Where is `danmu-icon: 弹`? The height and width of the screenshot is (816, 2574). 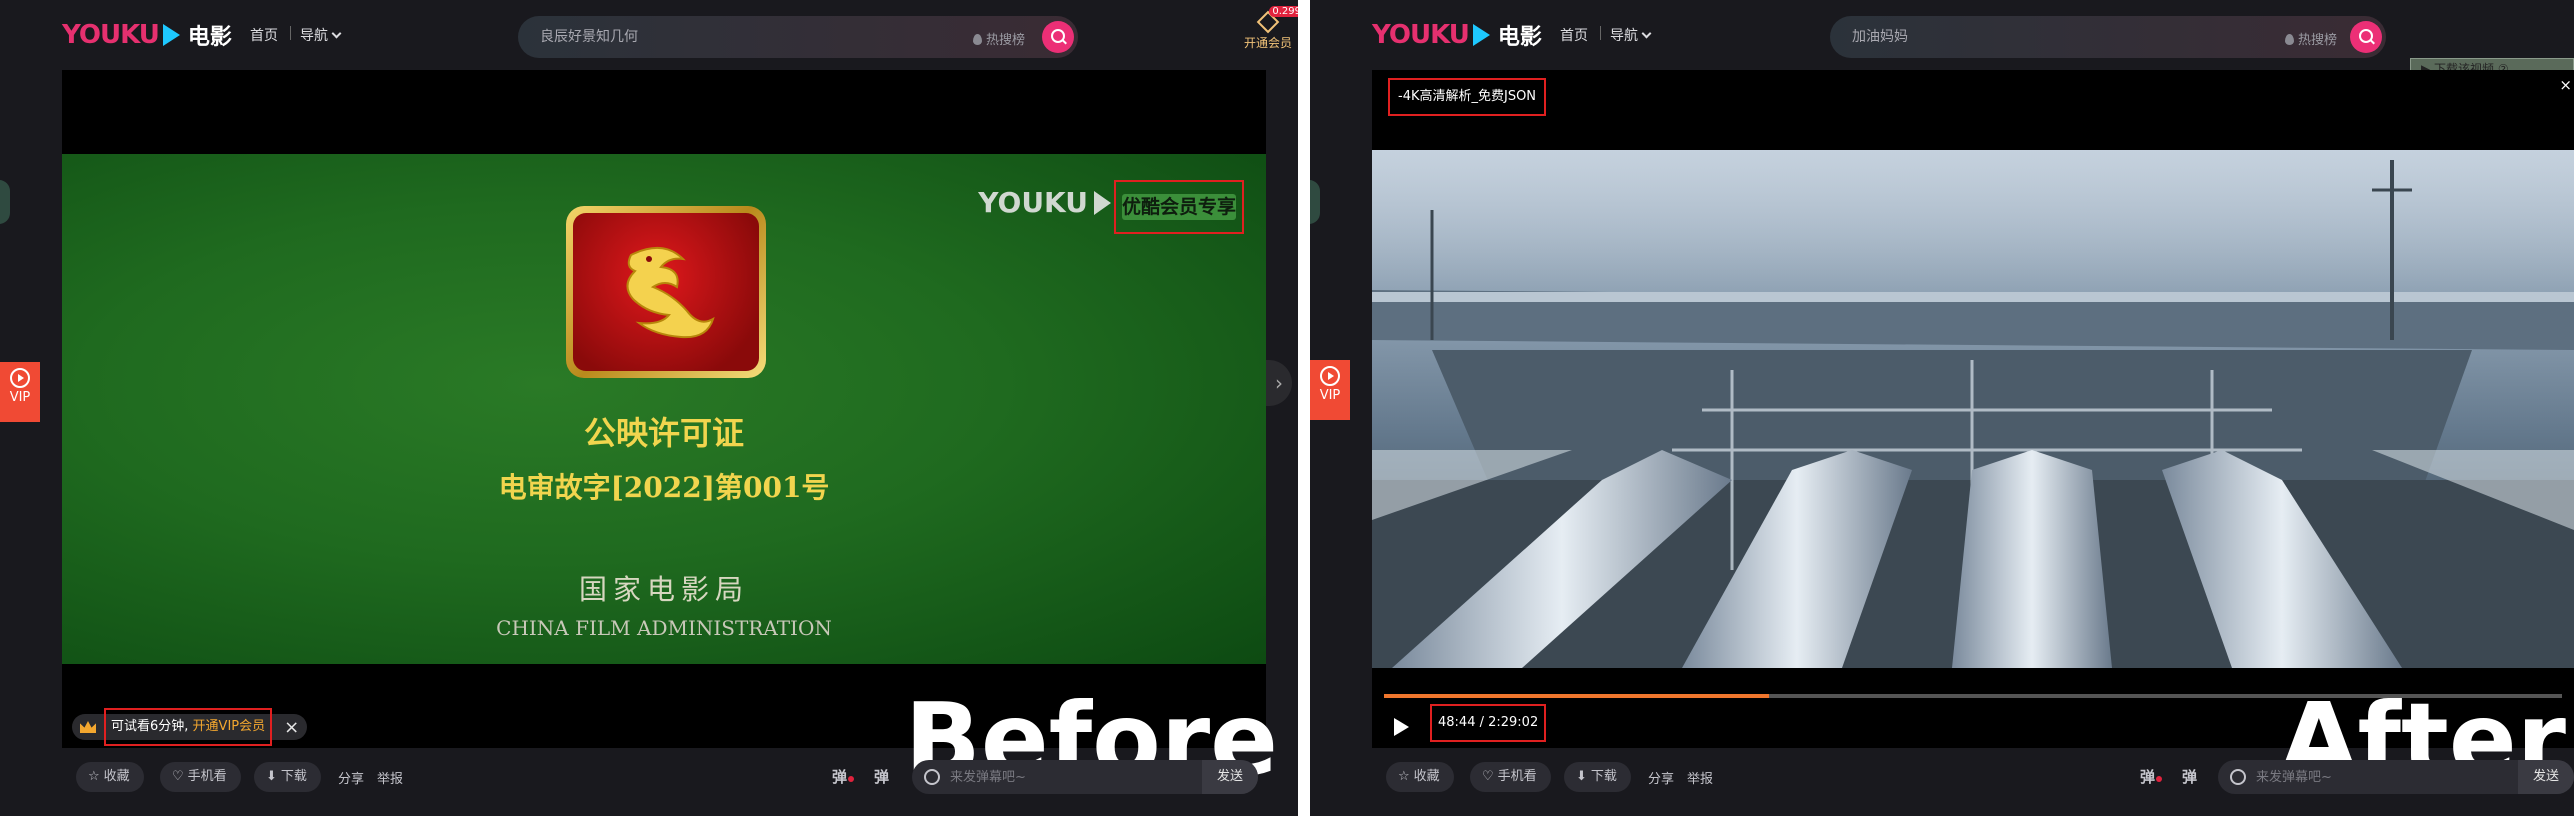
danmu-icon: 弹 is located at coordinates (840, 777).